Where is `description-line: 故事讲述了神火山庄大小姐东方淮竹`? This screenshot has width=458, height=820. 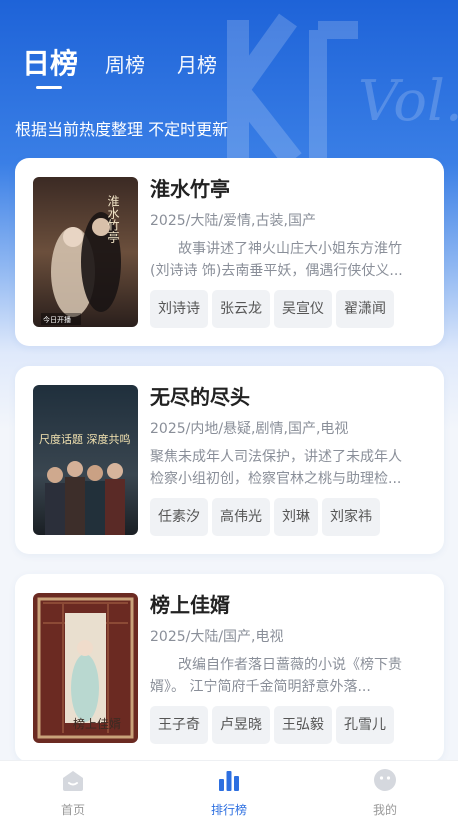 description-line: 故事讲述了神火山庄大小姐东方淮竹 is located at coordinates (290, 249).